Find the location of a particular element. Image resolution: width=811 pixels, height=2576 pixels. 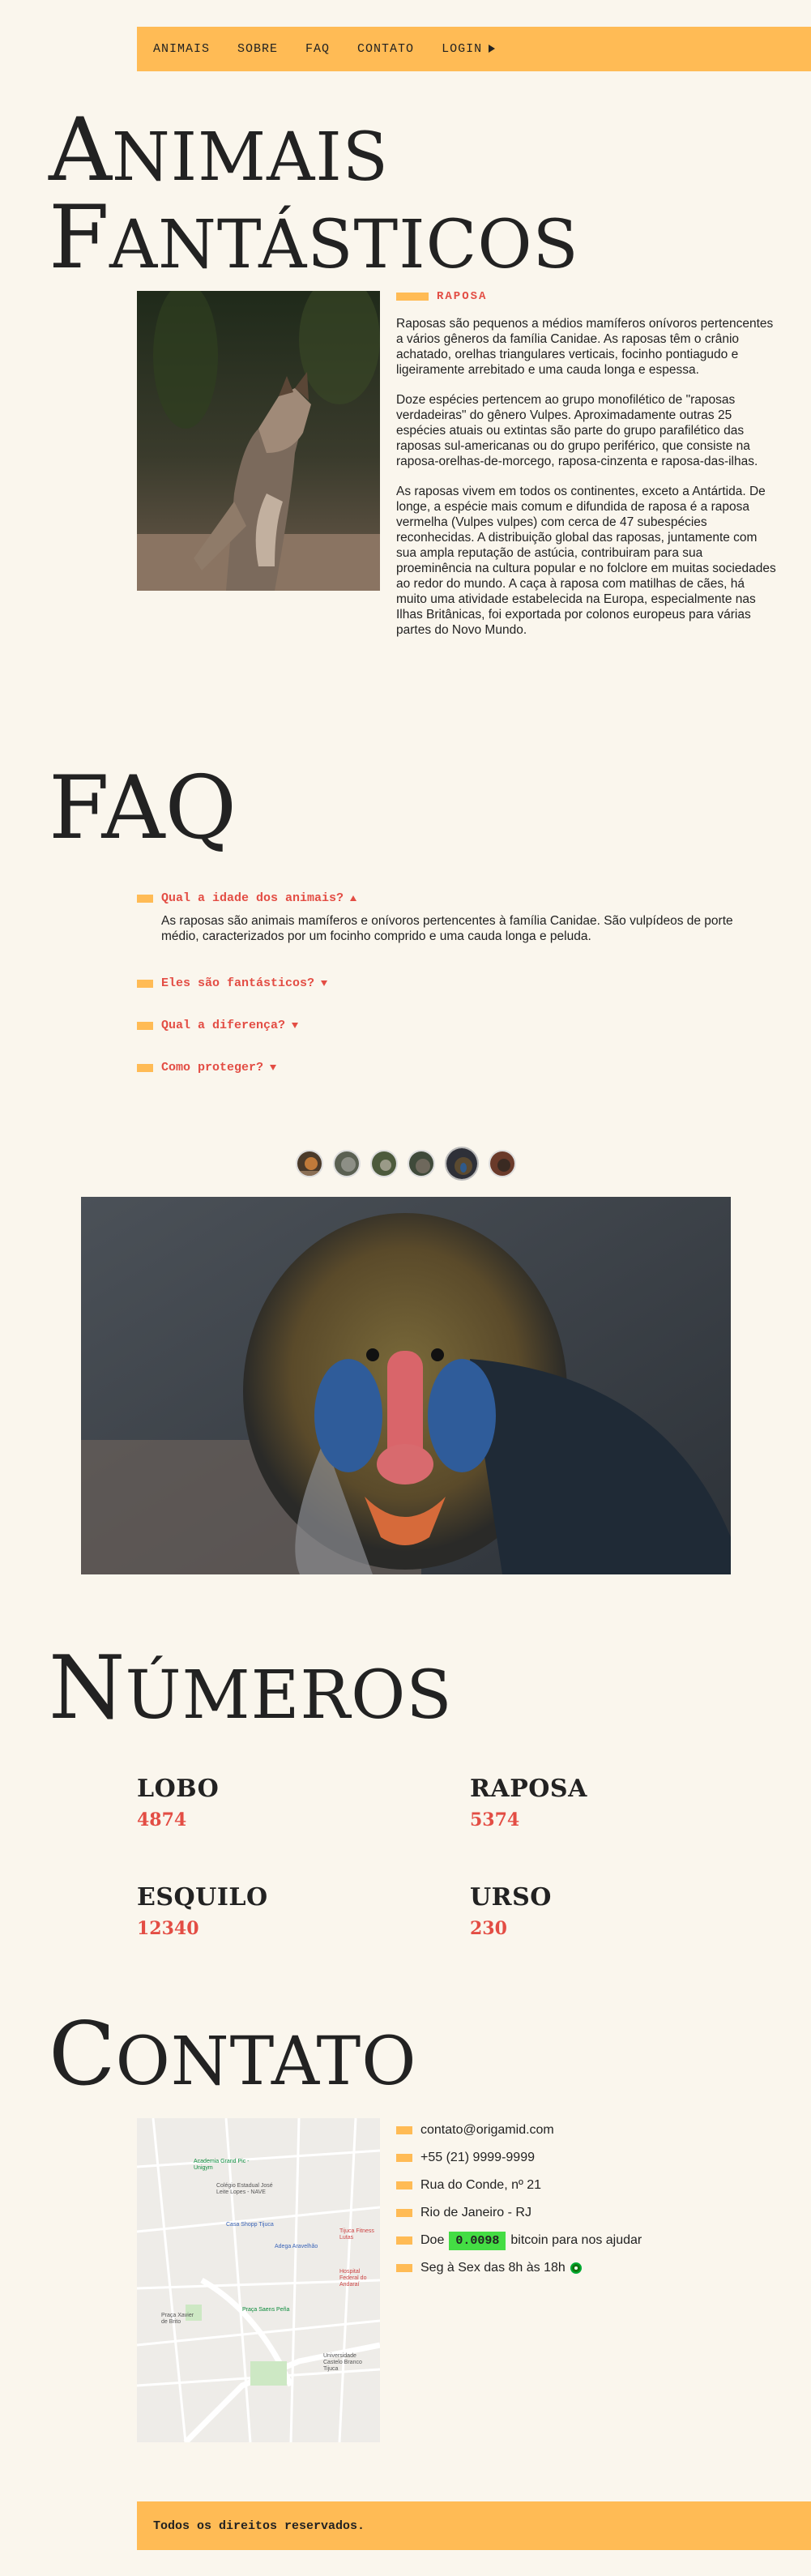

title-cap: N is located at coordinates (87, 1688).